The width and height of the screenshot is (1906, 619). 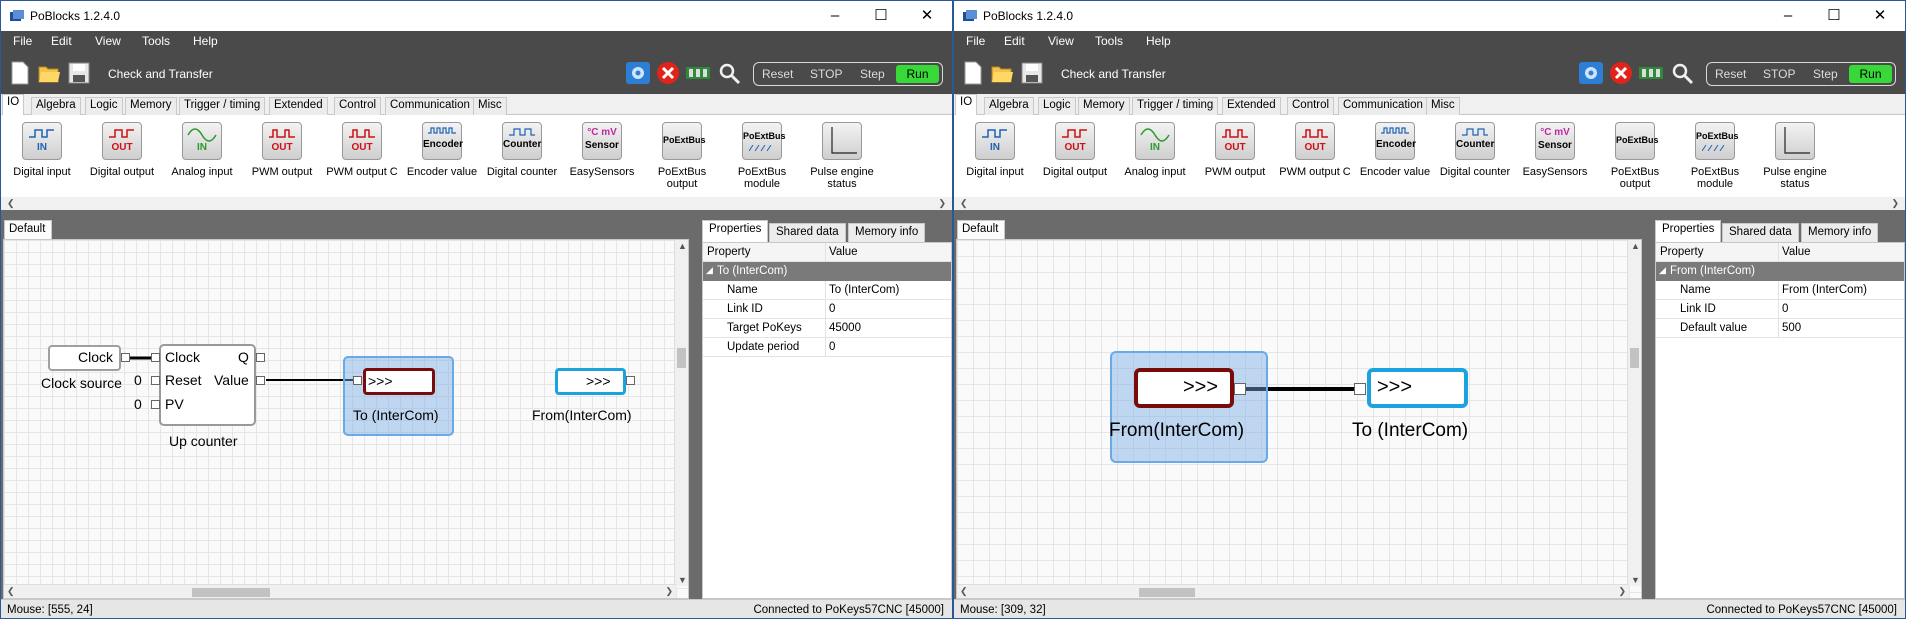 I want to click on counter-reset-port, so click(x=155, y=380).